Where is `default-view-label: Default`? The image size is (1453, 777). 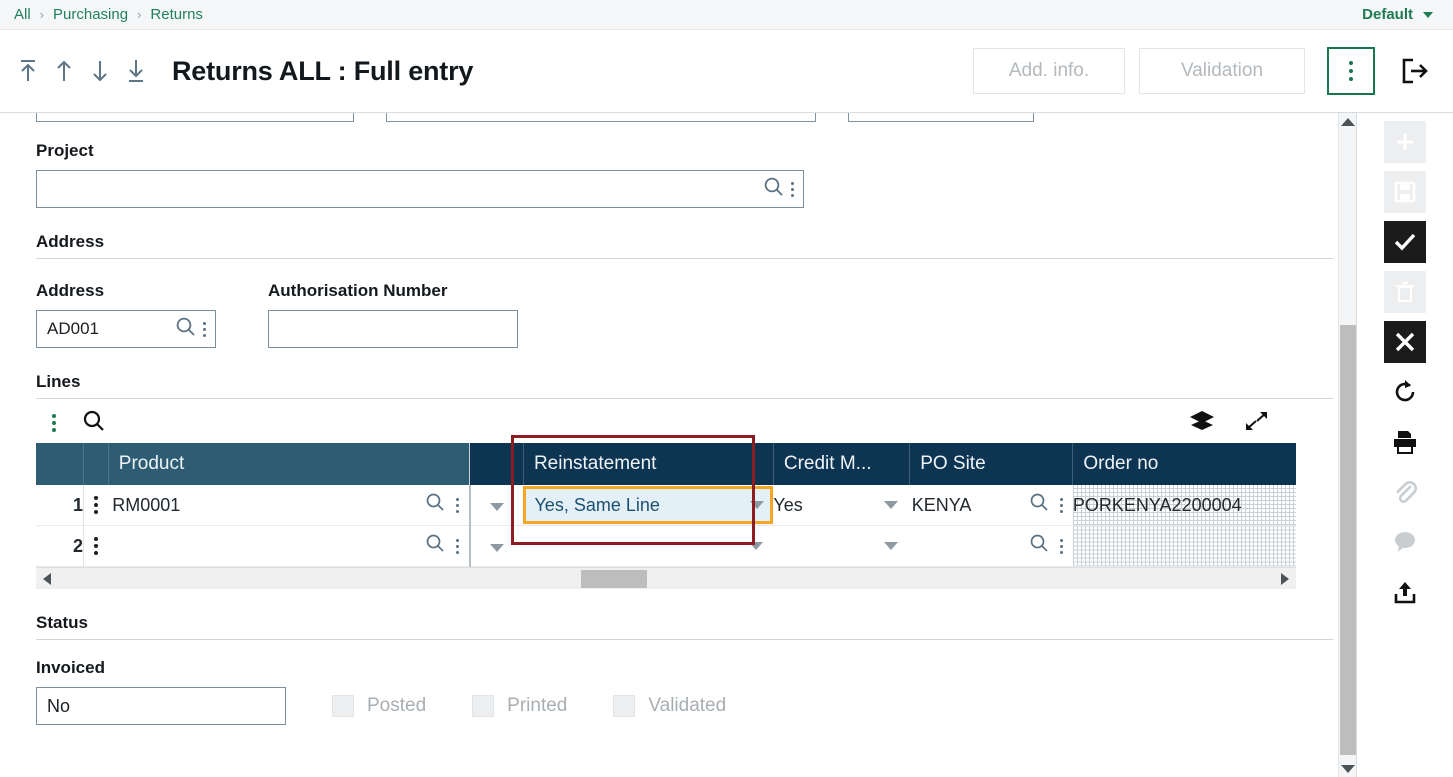 default-view-label: Default is located at coordinates (1387, 14).